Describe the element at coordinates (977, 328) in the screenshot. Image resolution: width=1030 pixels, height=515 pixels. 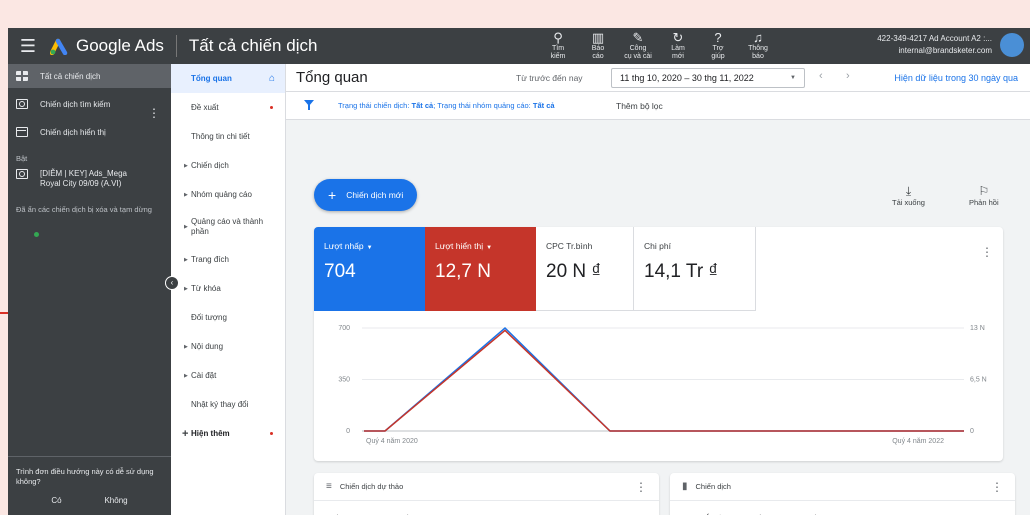
I see `y-right-tick-label: 13 N` at that location.